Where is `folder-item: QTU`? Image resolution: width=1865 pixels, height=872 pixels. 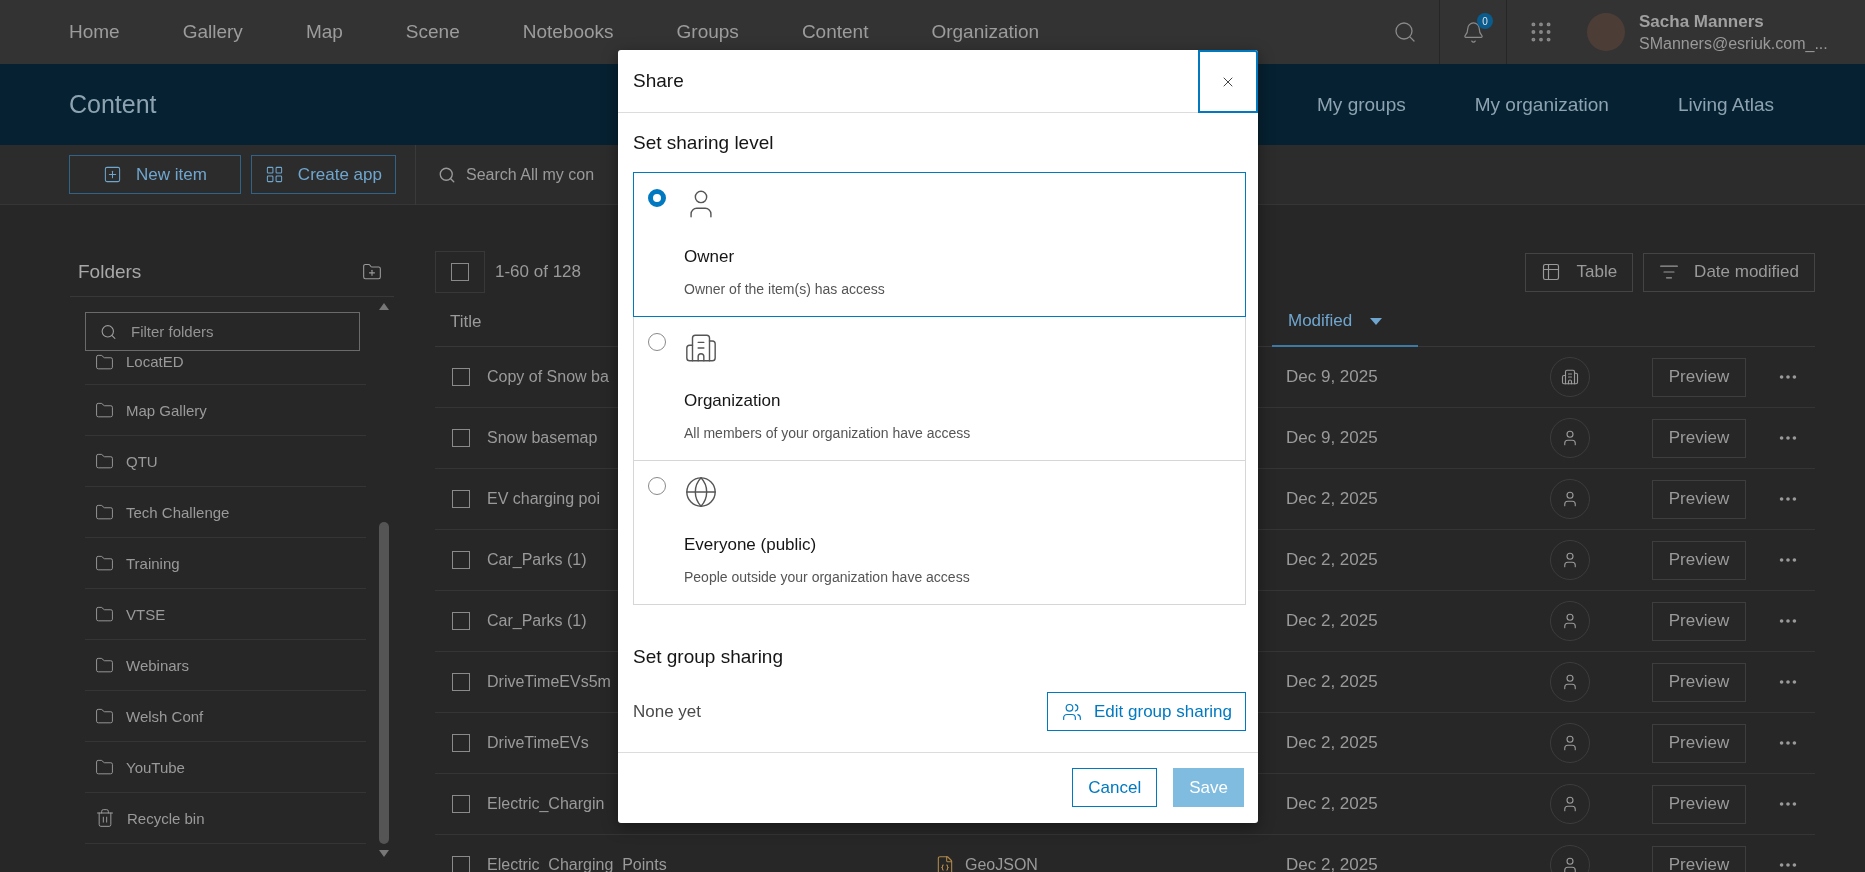 folder-item: QTU is located at coordinates (142, 461).